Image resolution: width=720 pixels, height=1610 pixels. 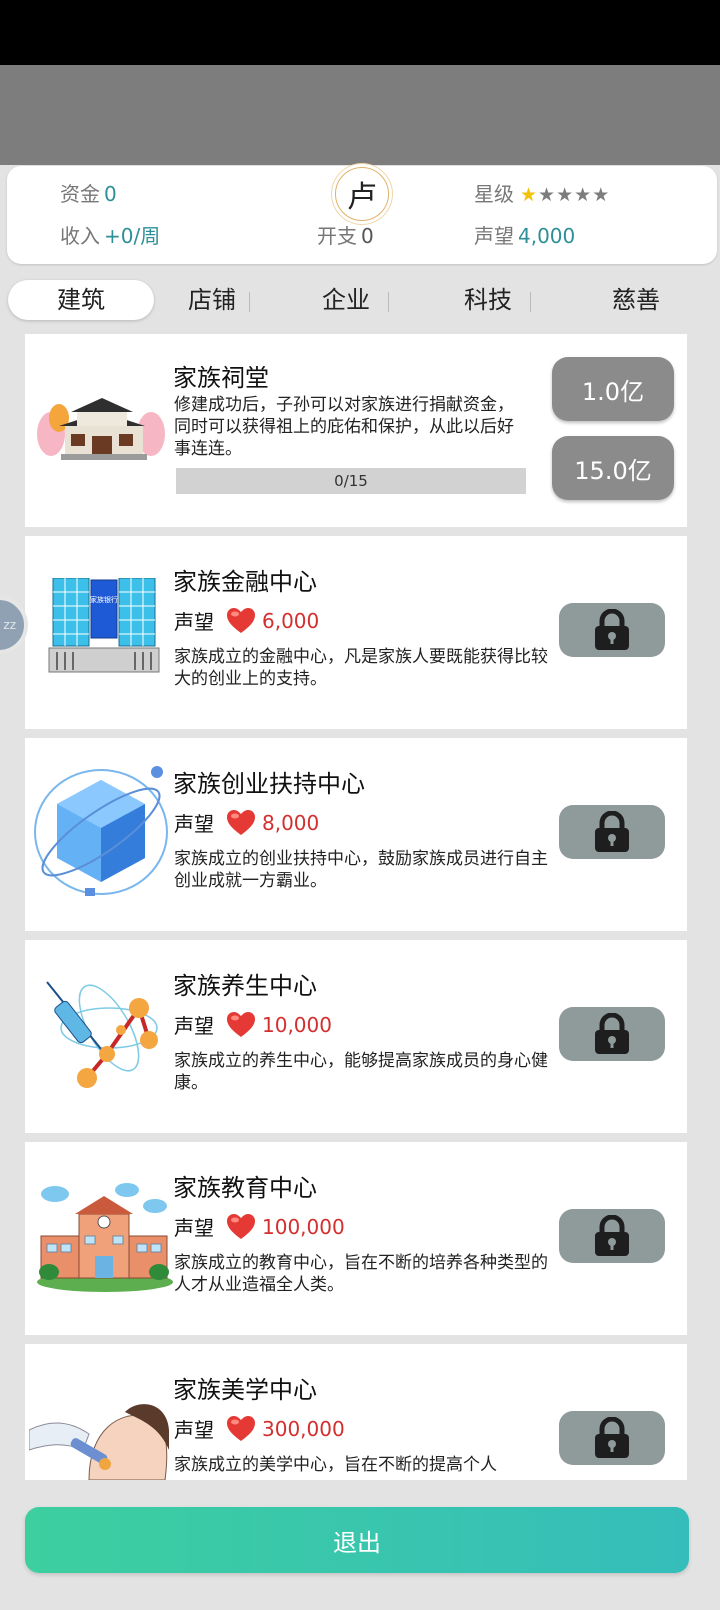 I want to click on crystal-globe-icon, so click(x=101, y=831).